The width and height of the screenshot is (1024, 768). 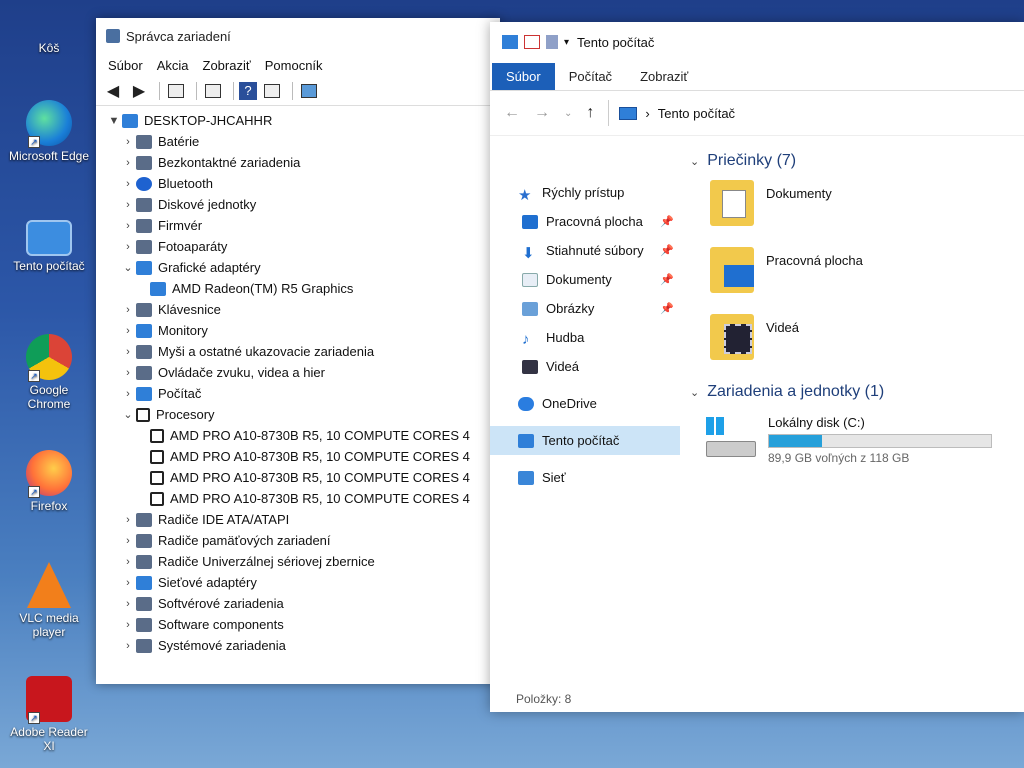 What do you see at coordinates (664, 76) in the screenshot?
I see `tab-view: Zobraziť` at bounding box center [664, 76].